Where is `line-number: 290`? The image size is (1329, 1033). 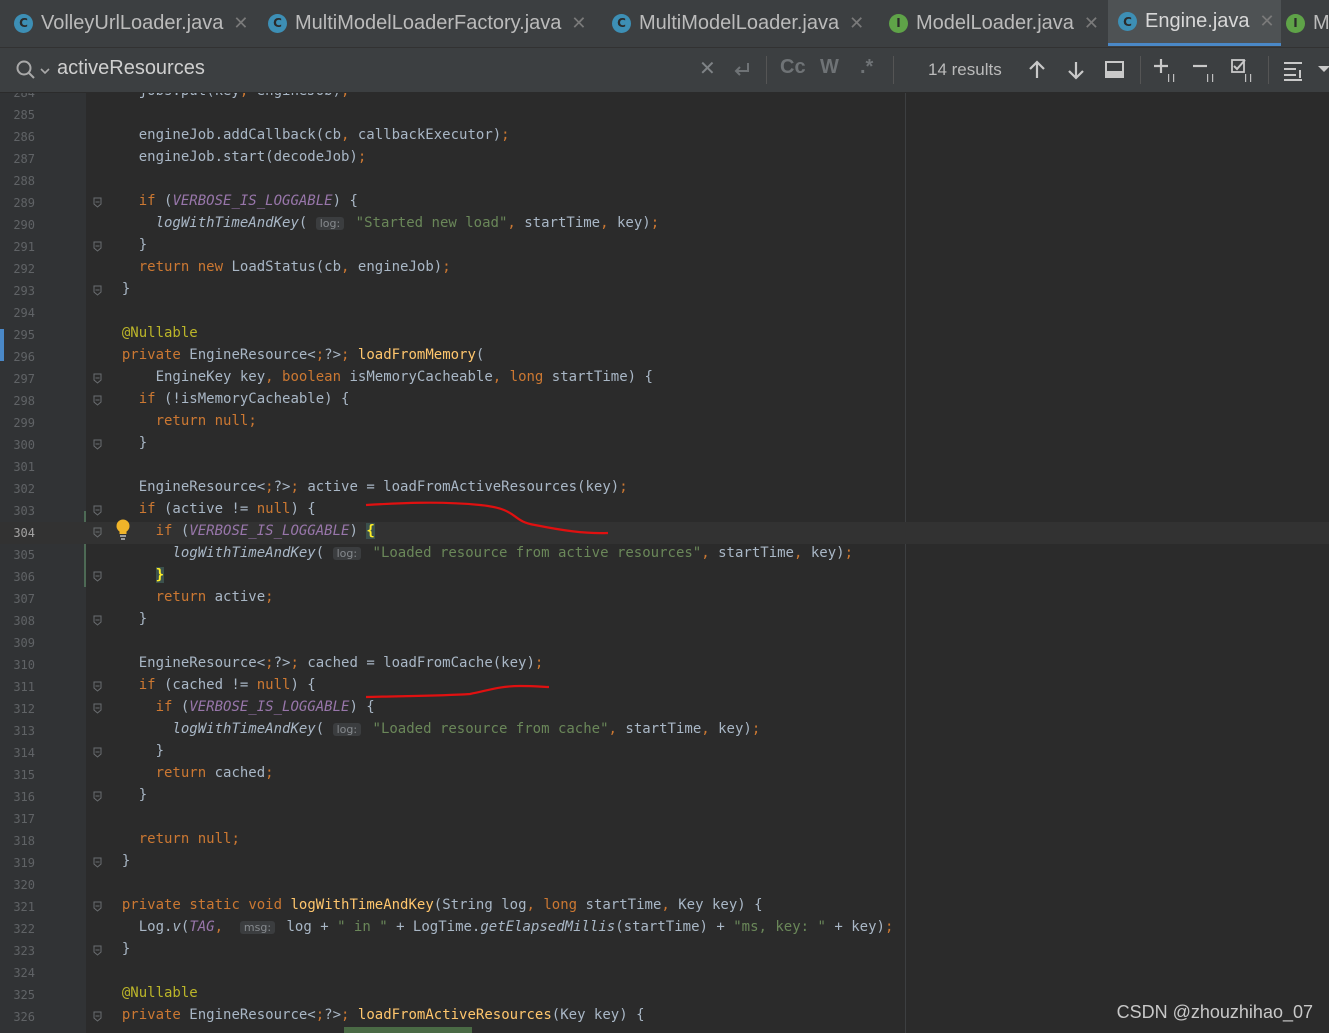
line-number: 290 is located at coordinates (17, 225).